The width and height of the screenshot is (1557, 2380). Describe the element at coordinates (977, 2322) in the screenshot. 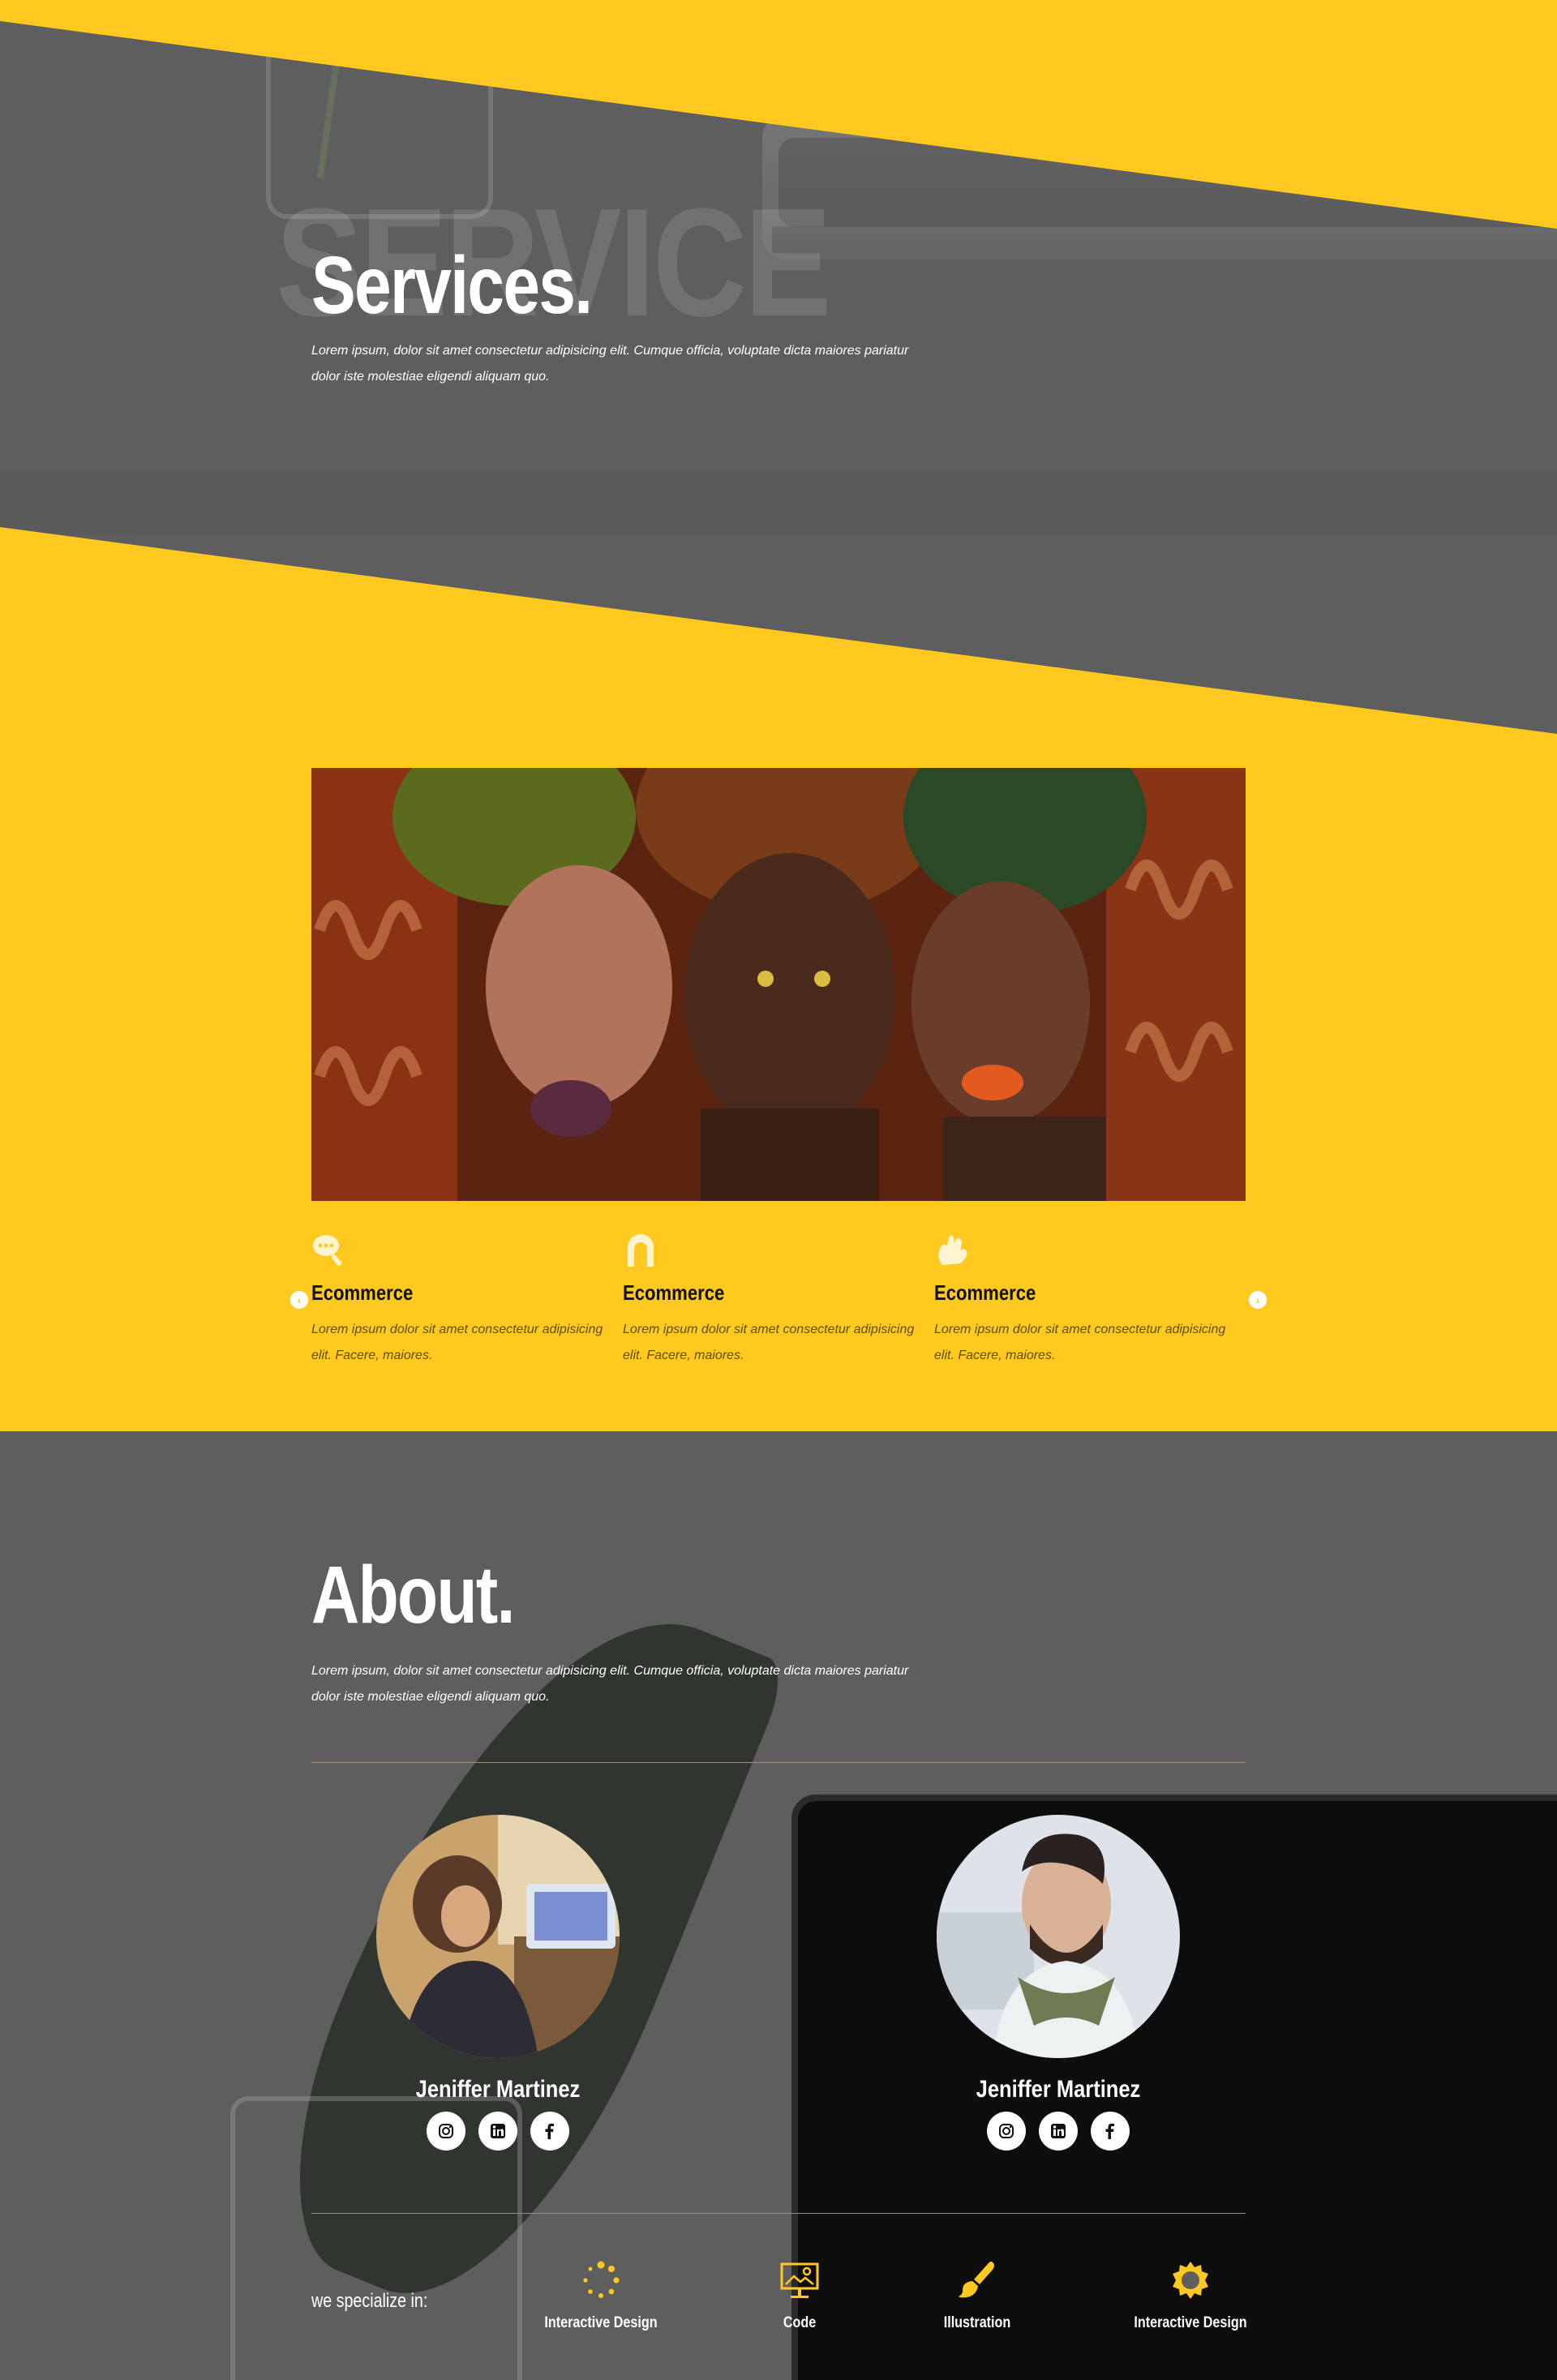

I see `specialty-label: Illustration` at that location.